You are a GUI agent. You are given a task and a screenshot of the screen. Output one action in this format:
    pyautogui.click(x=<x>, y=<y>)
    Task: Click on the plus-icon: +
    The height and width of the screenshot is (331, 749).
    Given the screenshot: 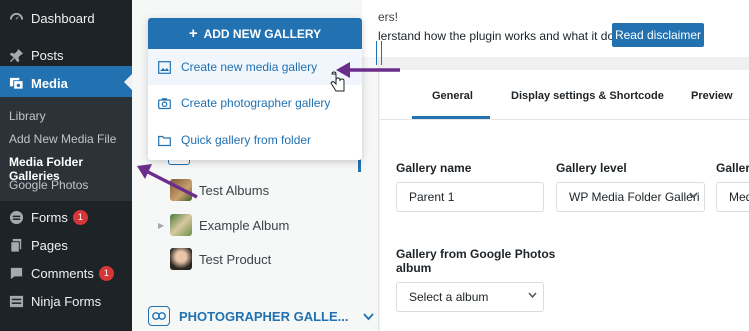 What is the action you would take?
    pyautogui.click(x=193, y=33)
    